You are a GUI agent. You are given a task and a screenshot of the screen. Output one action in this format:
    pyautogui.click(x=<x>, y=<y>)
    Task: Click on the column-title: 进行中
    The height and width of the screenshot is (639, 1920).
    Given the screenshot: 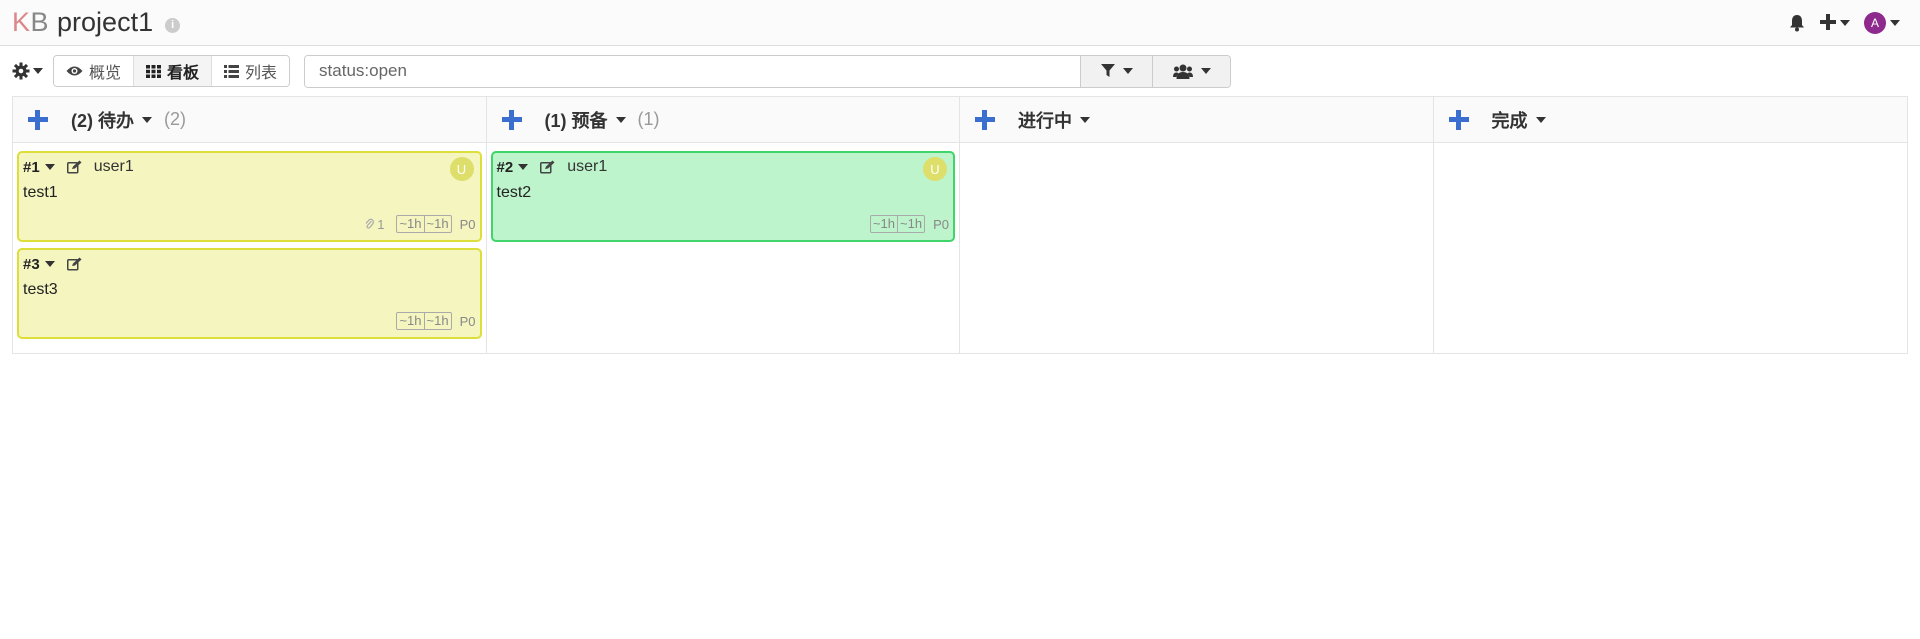 What is the action you would take?
    pyautogui.click(x=1045, y=120)
    